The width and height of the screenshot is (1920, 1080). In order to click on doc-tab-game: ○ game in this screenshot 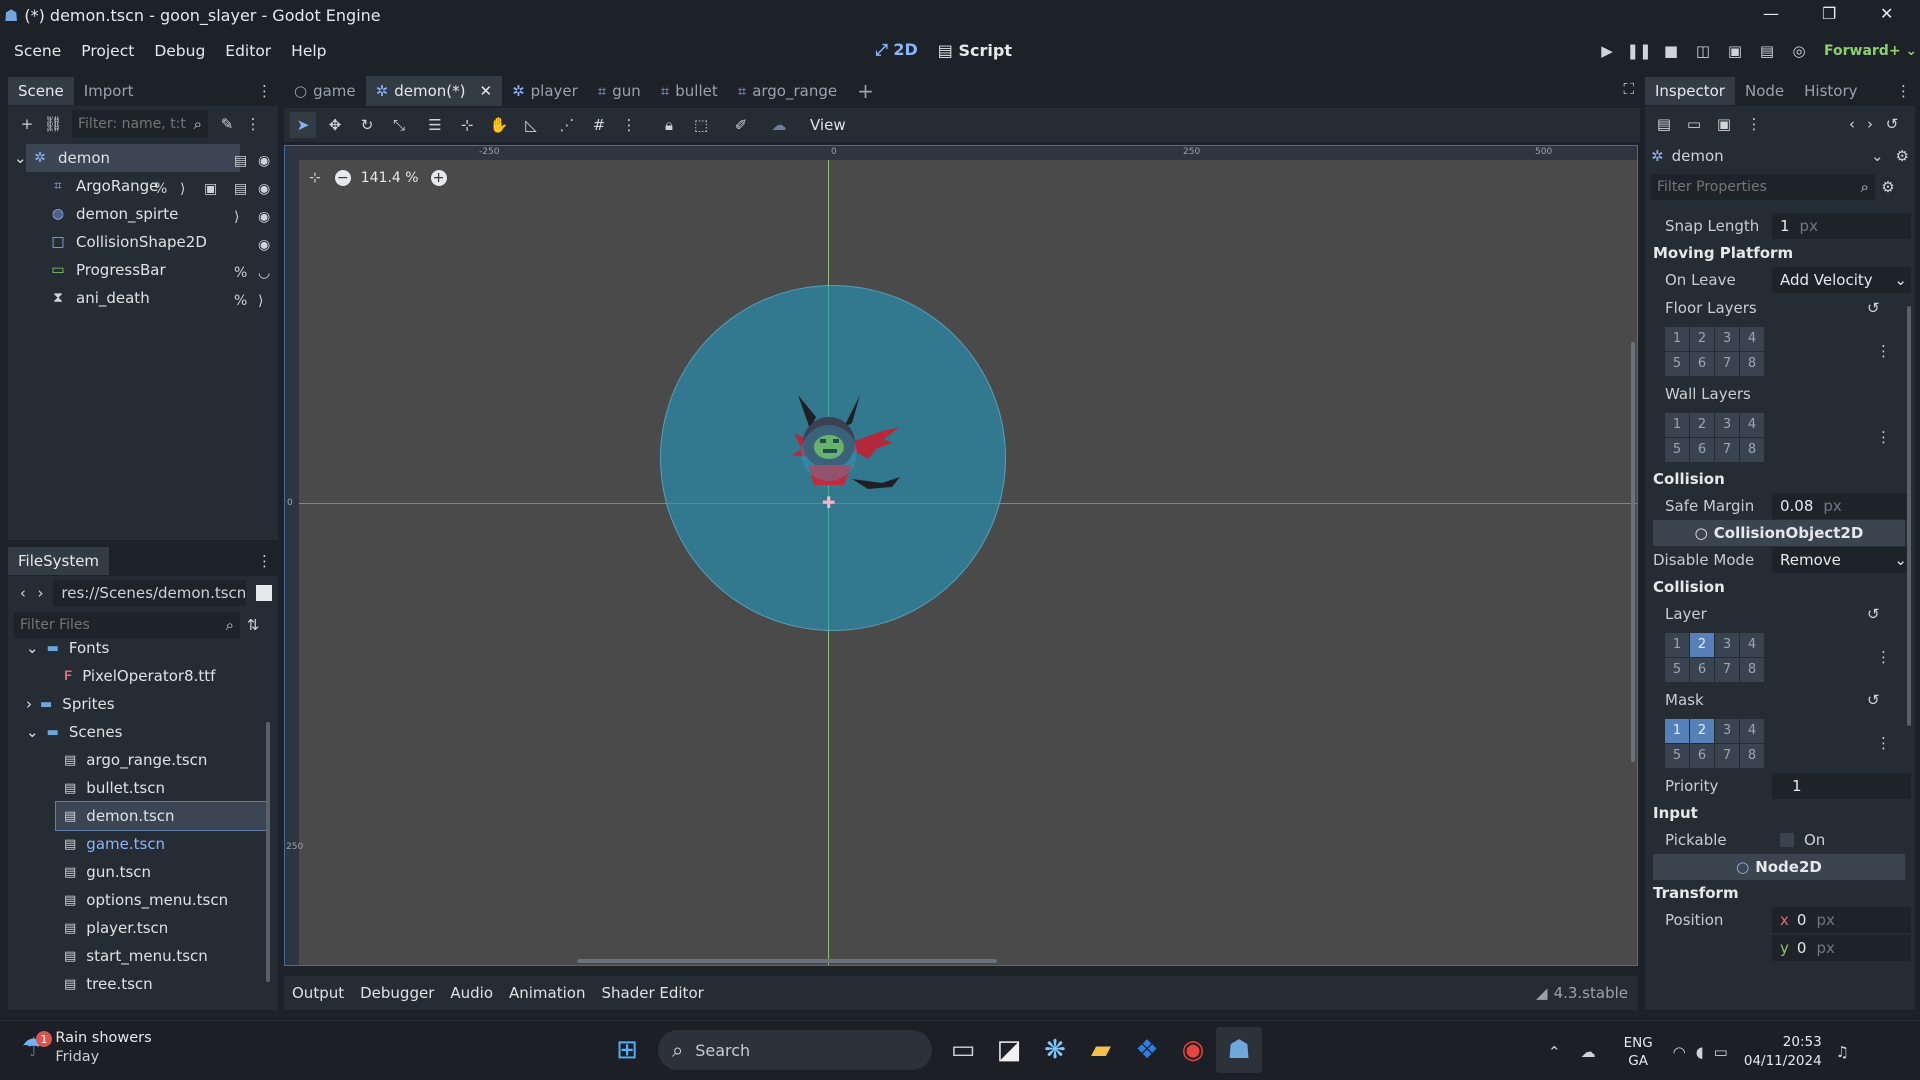, I will do `click(325, 91)`.